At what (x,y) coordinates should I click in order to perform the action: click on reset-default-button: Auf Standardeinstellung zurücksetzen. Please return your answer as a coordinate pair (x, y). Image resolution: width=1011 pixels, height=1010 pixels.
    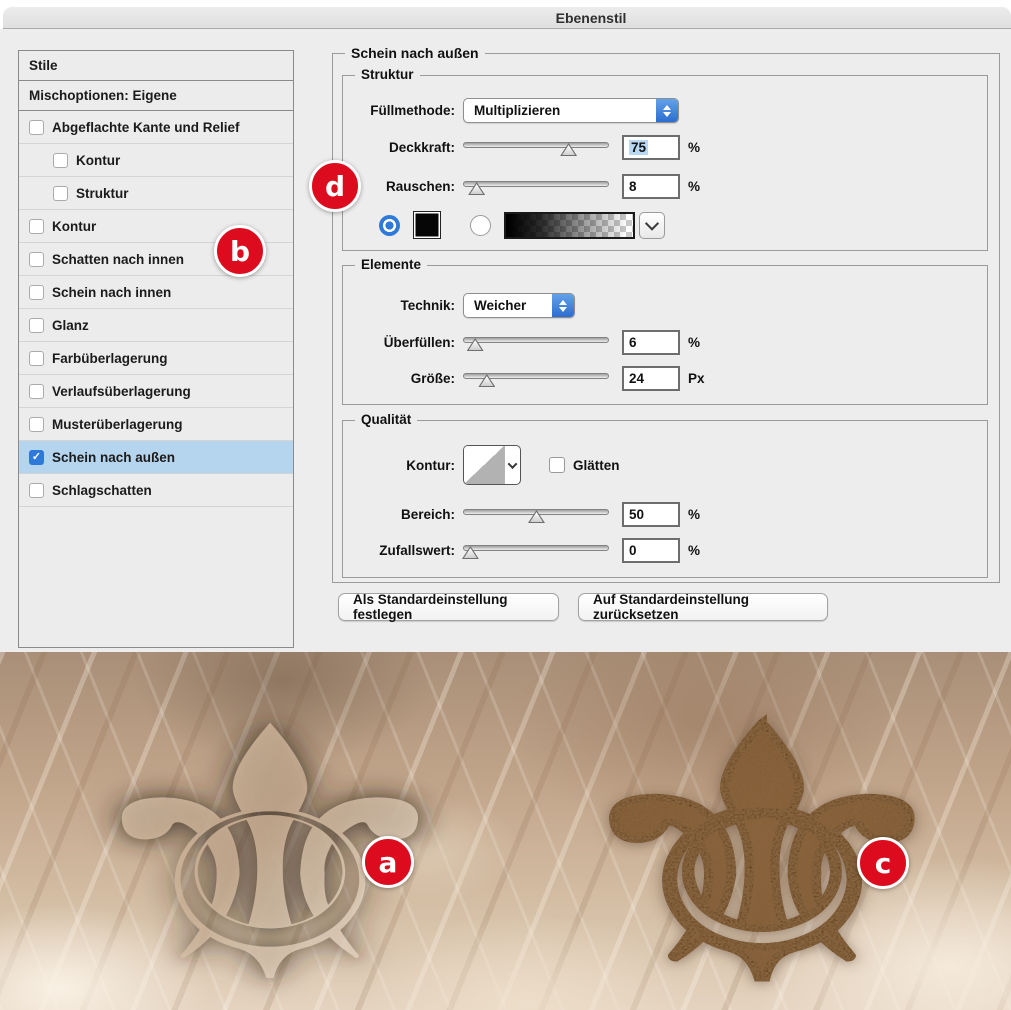
    Looking at the image, I should click on (703, 607).